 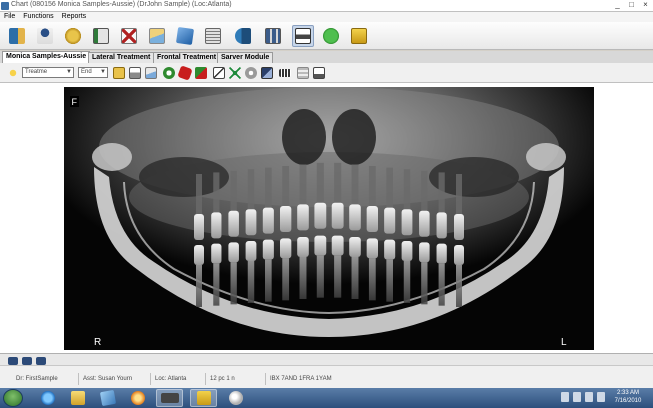 What do you see at coordinates (564, 342) in the screenshot?
I see `xray-marker-left: L` at bounding box center [564, 342].